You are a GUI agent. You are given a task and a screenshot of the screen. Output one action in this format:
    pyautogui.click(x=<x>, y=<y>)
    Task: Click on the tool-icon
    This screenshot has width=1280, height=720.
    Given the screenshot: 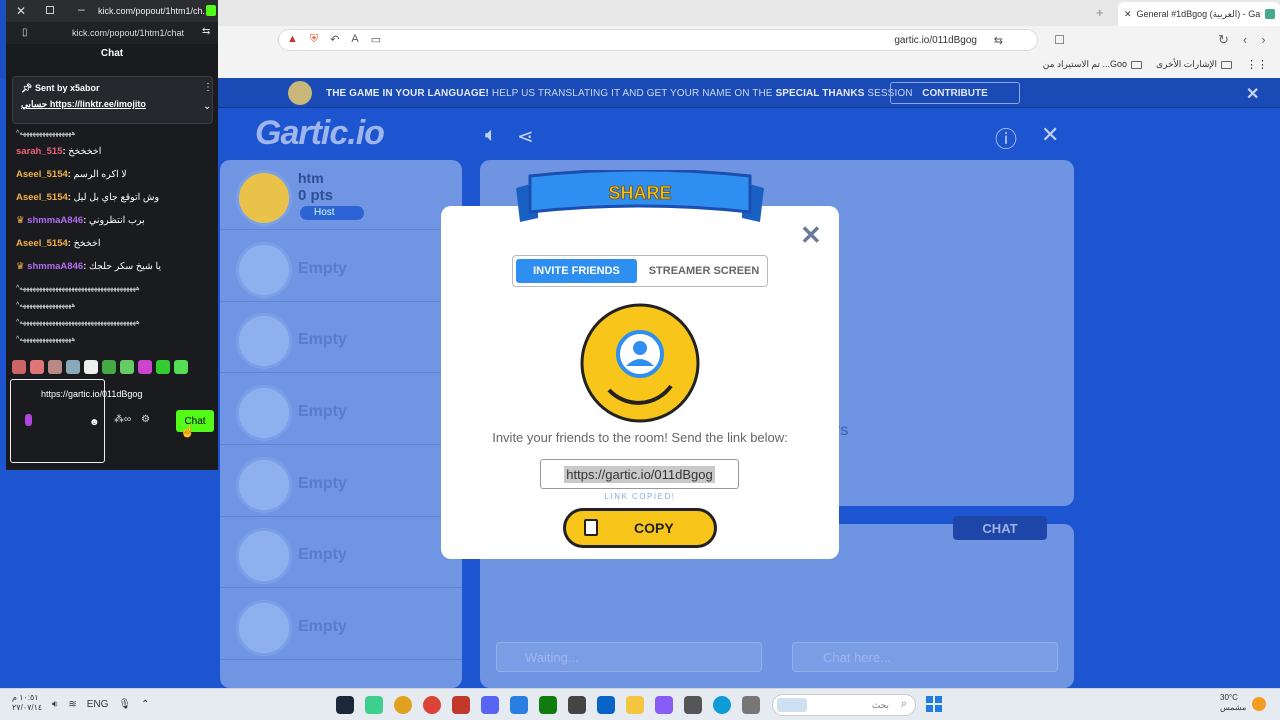 What is the action you would take?
    pyautogui.click(x=461, y=705)
    